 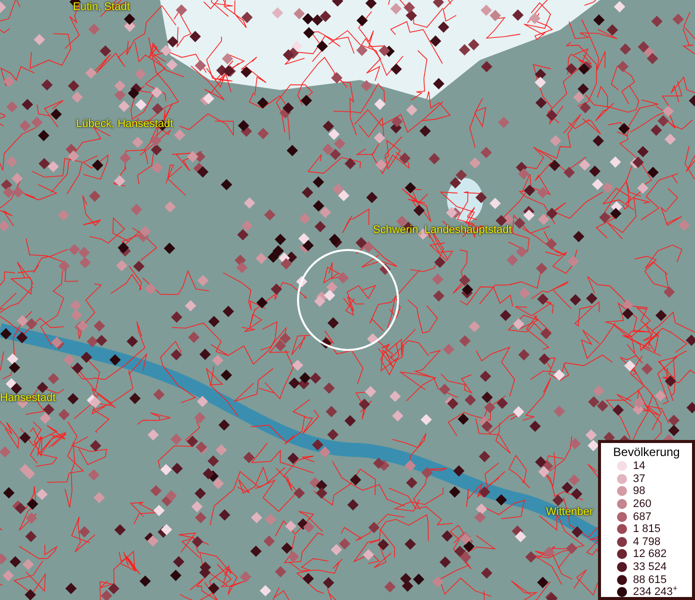 What do you see at coordinates (647, 529) in the screenshot?
I see `legend-label: 1 815` at bounding box center [647, 529].